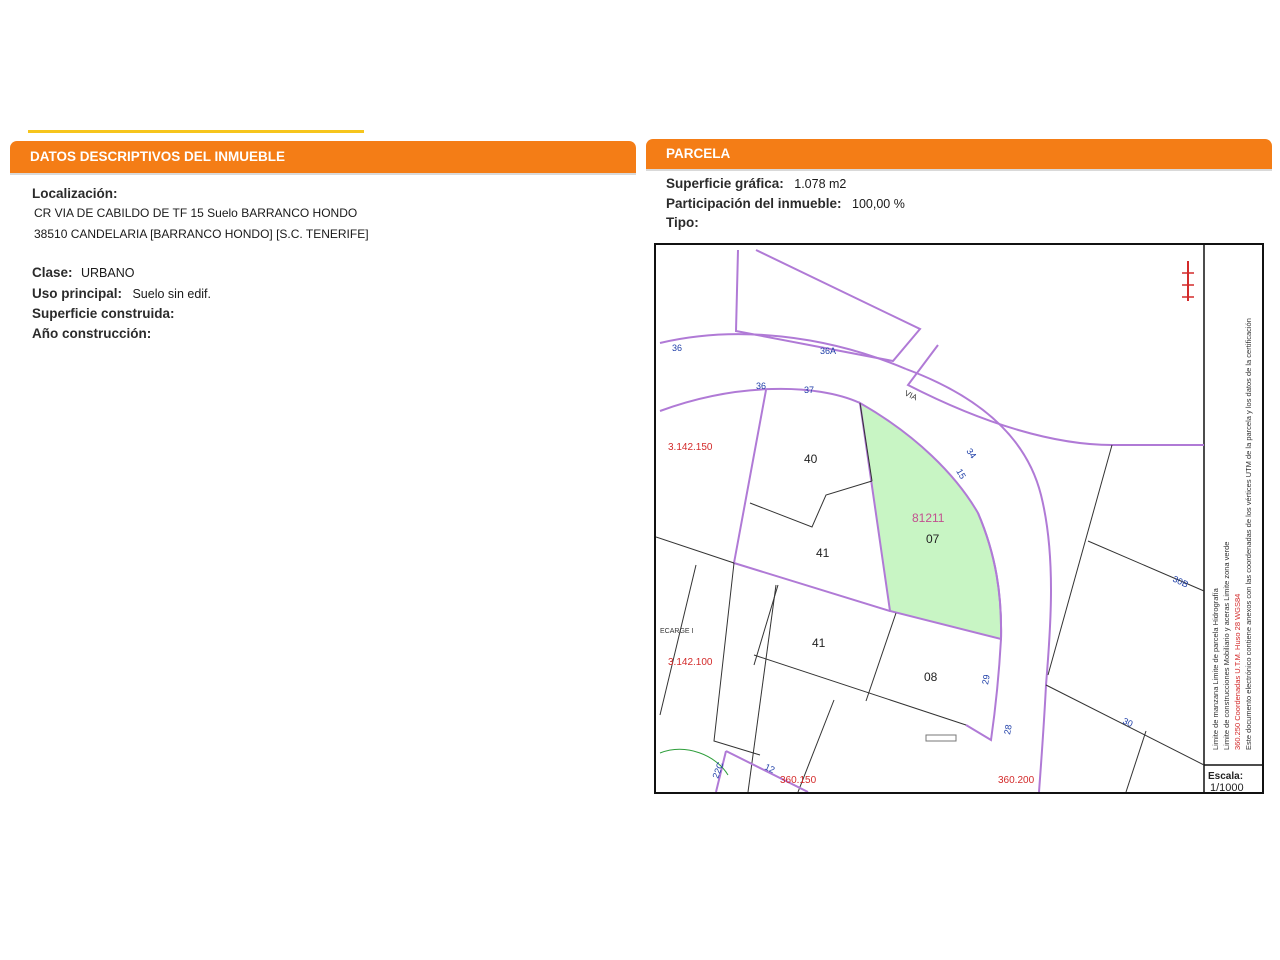 This screenshot has height=960, width=1280. Describe the element at coordinates (196, 131) in the screenshot. I see `top-accent-line` at that location.